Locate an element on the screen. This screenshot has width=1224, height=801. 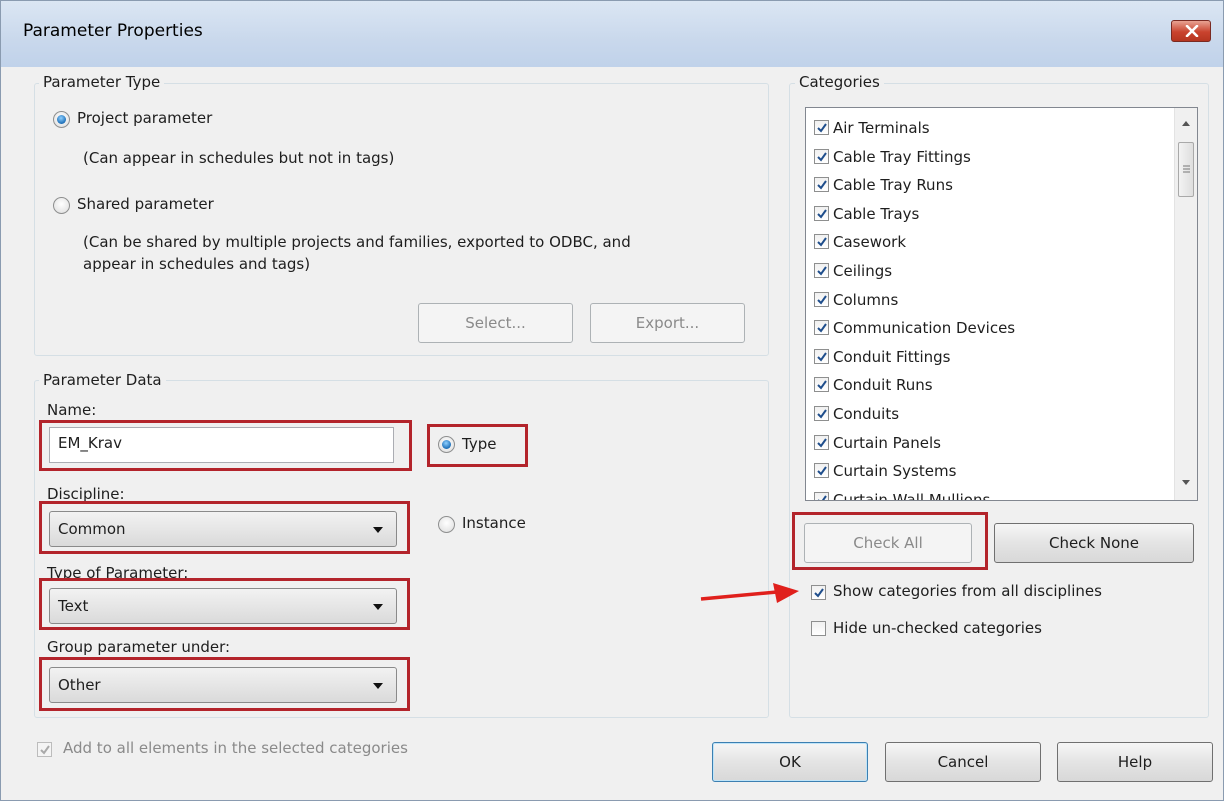
category-label: Cable Tray Fittings is located at coordinates (902, 156).